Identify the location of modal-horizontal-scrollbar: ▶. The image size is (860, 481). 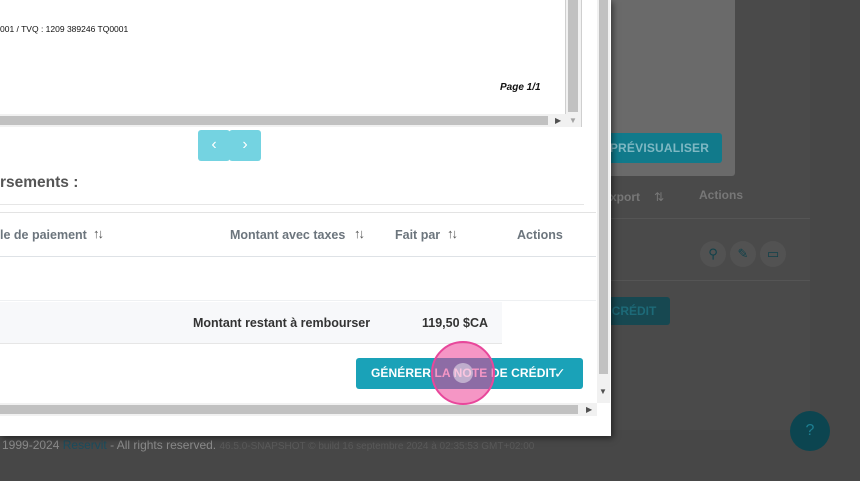
(298, 409).